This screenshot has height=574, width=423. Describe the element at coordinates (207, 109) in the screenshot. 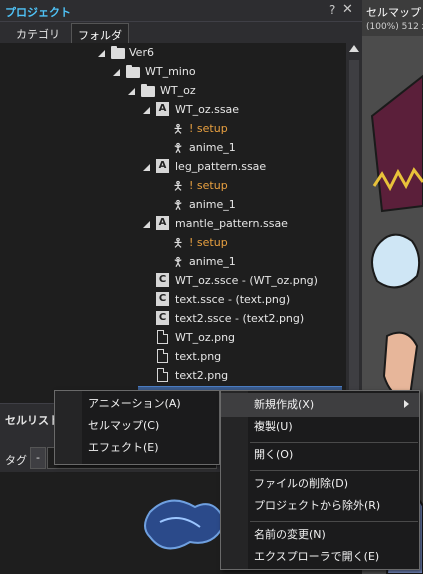

I see `tree-row-label: WT_oz.ssae` at that location.